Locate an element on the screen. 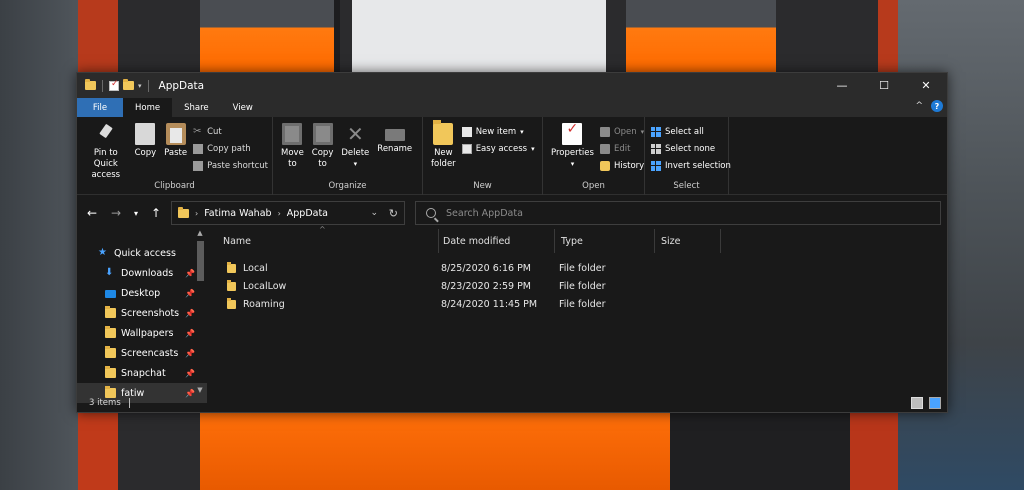 The width and height of the screenshot is (1024, 490). address-dropdown-chevron-icon: ⌄ is located at coordinates (374, 213).